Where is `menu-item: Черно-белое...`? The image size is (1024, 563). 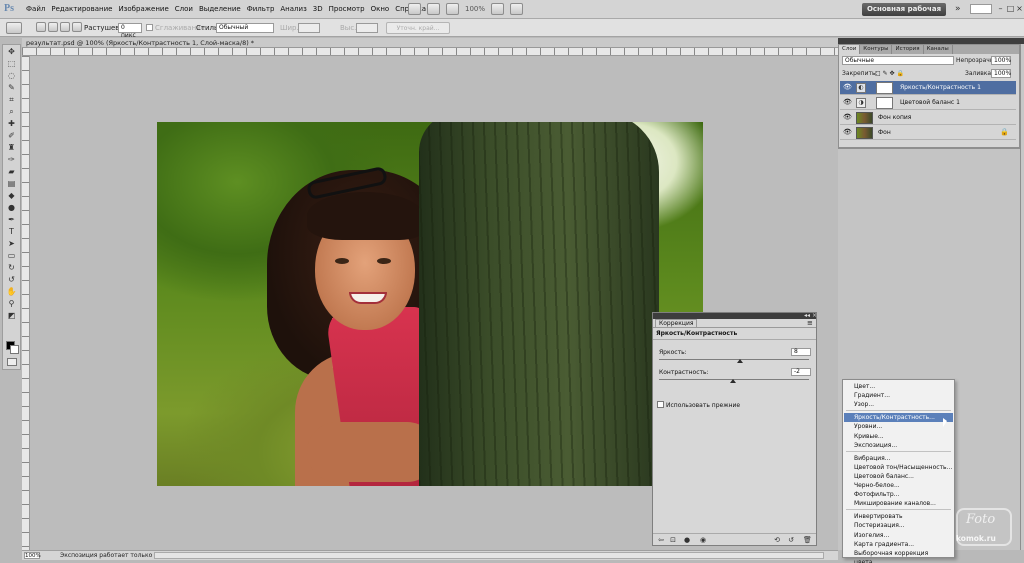 menu-item: Черно-белое... is located at coordinates (898, 485).